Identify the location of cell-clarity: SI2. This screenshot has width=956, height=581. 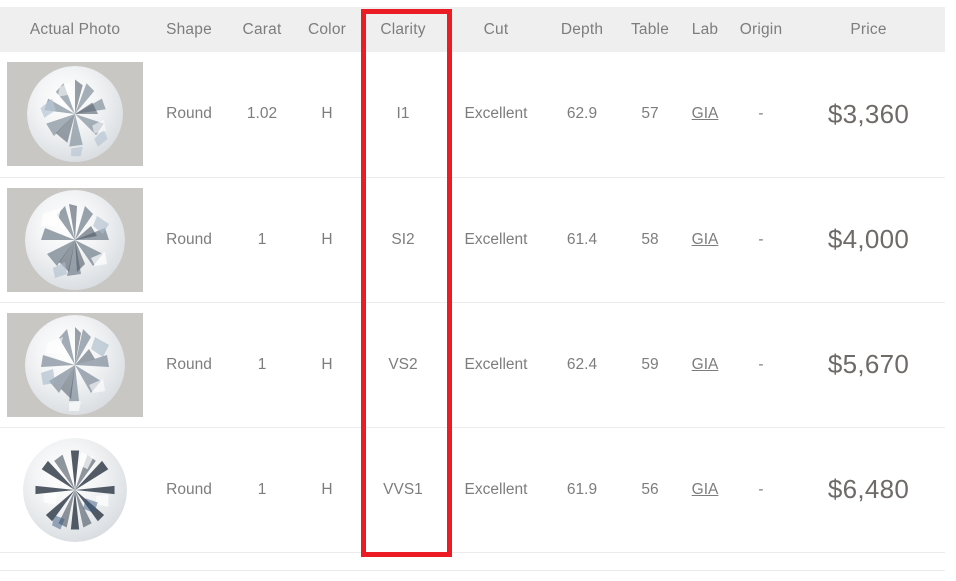
(403, 239).